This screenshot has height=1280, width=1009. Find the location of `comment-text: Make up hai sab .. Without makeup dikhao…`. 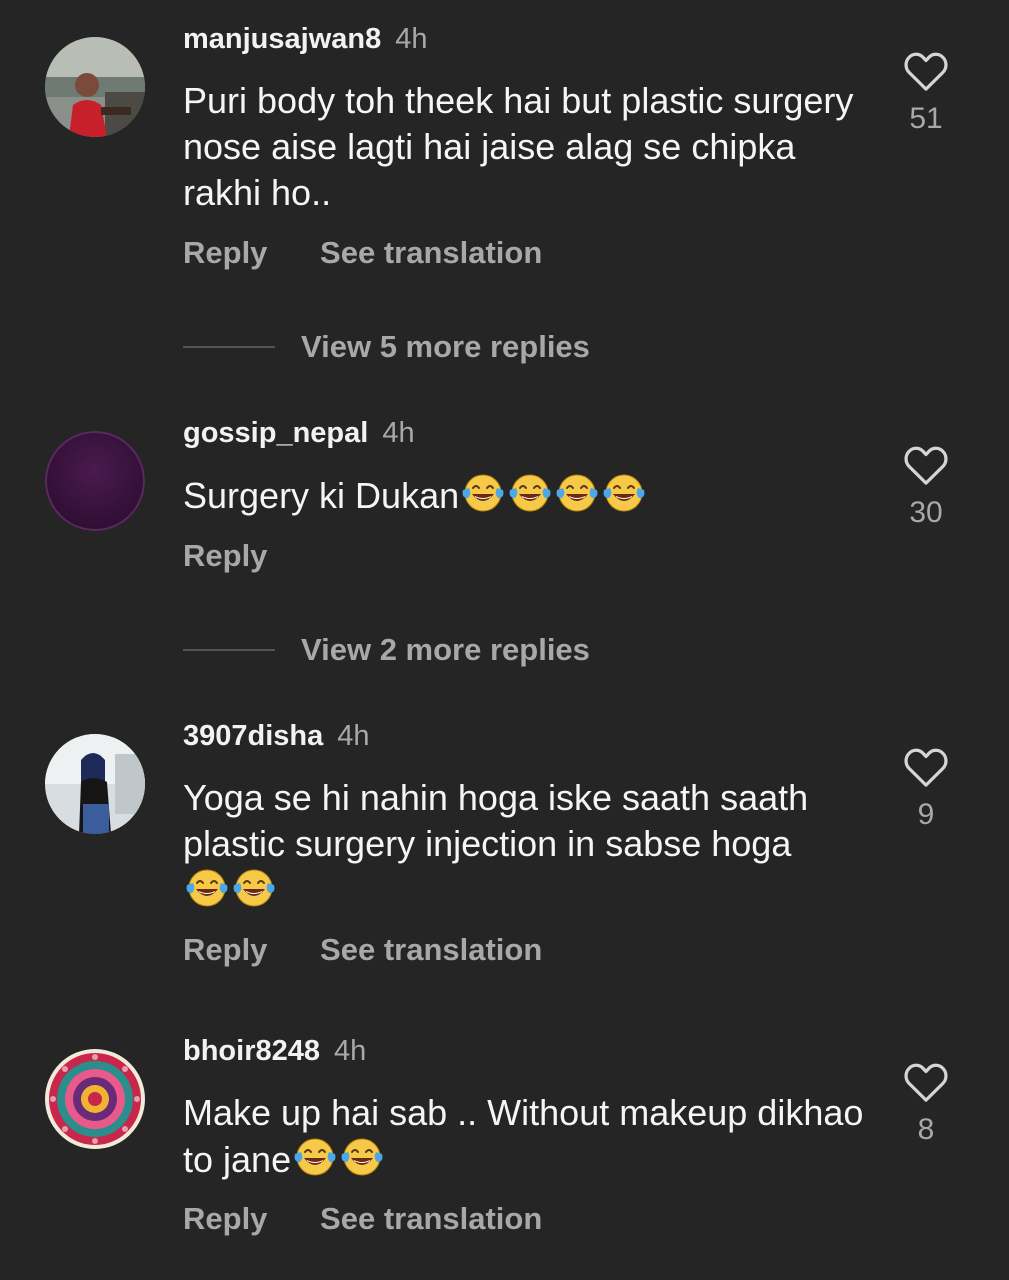

comment-text: Make up hai sab .. Without makeup dikhao… is located at coordinates (533, 1136).